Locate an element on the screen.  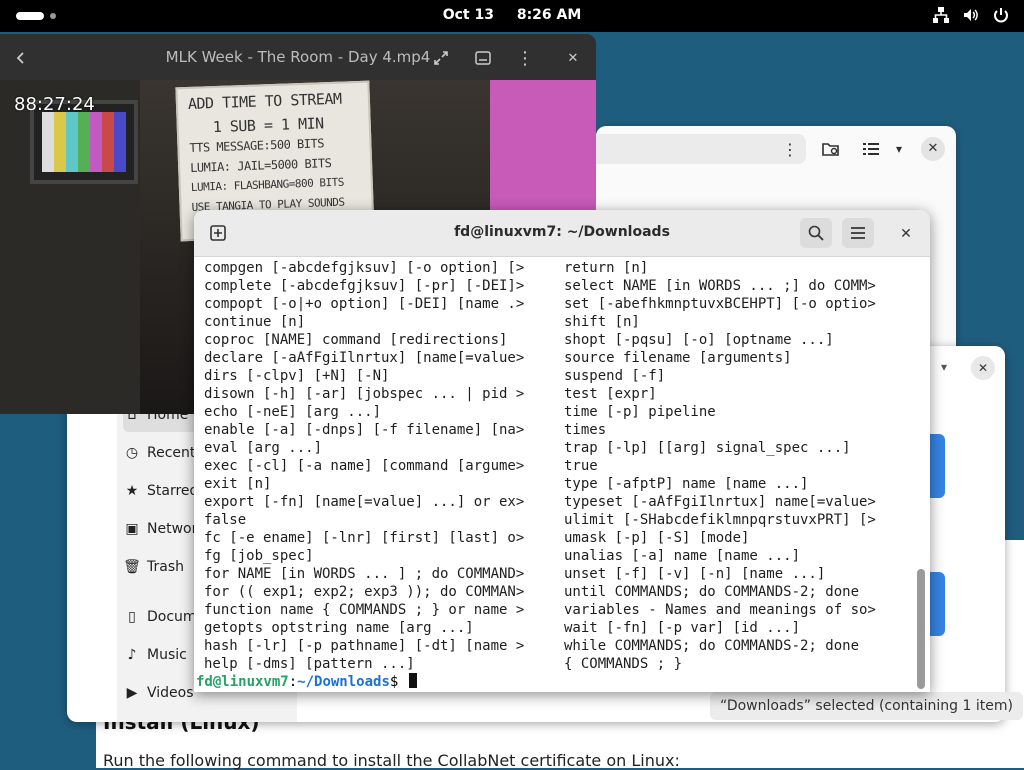
help-entry-left: help [-dms] [pattern ...] is located at coordinates (309, 664).